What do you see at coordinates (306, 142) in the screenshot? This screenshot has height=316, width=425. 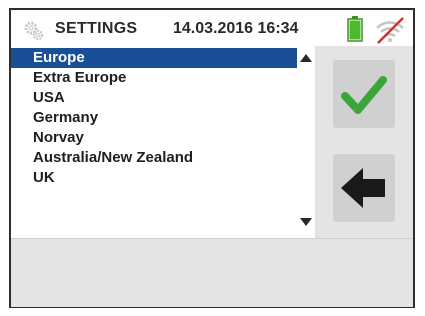 I see `scrollbar` at bounding box center [306, 142].